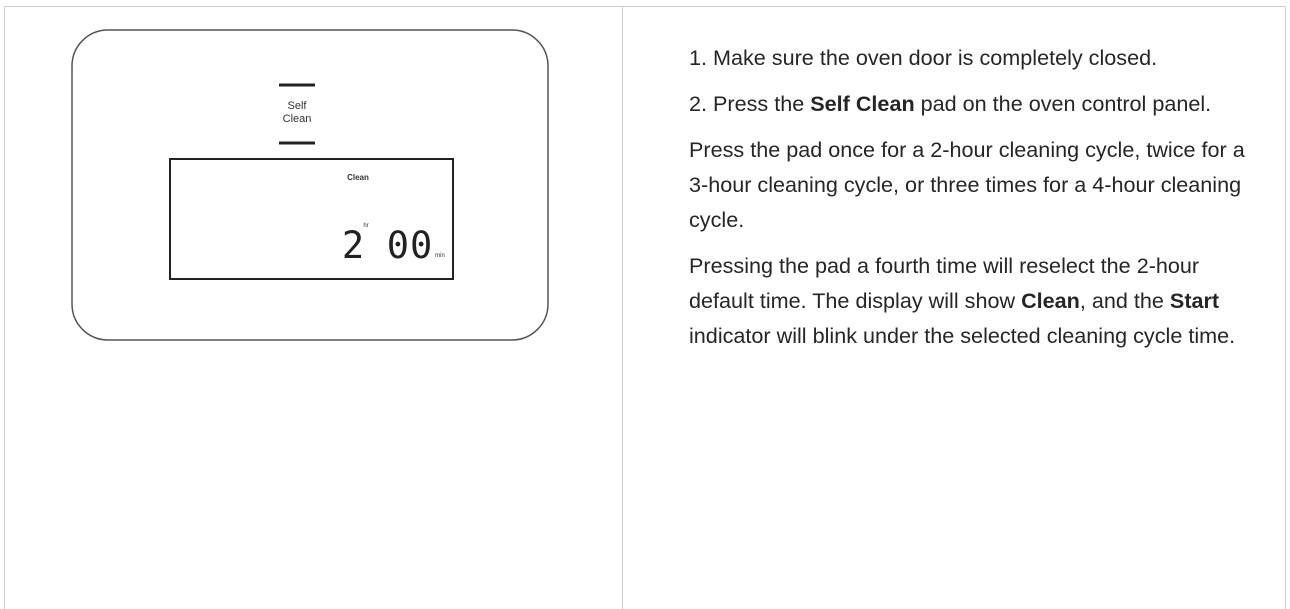  What do you see at coordinates (4, 307) in the screenshot?
I see `table-border-left` at bounding box center [4, 307].